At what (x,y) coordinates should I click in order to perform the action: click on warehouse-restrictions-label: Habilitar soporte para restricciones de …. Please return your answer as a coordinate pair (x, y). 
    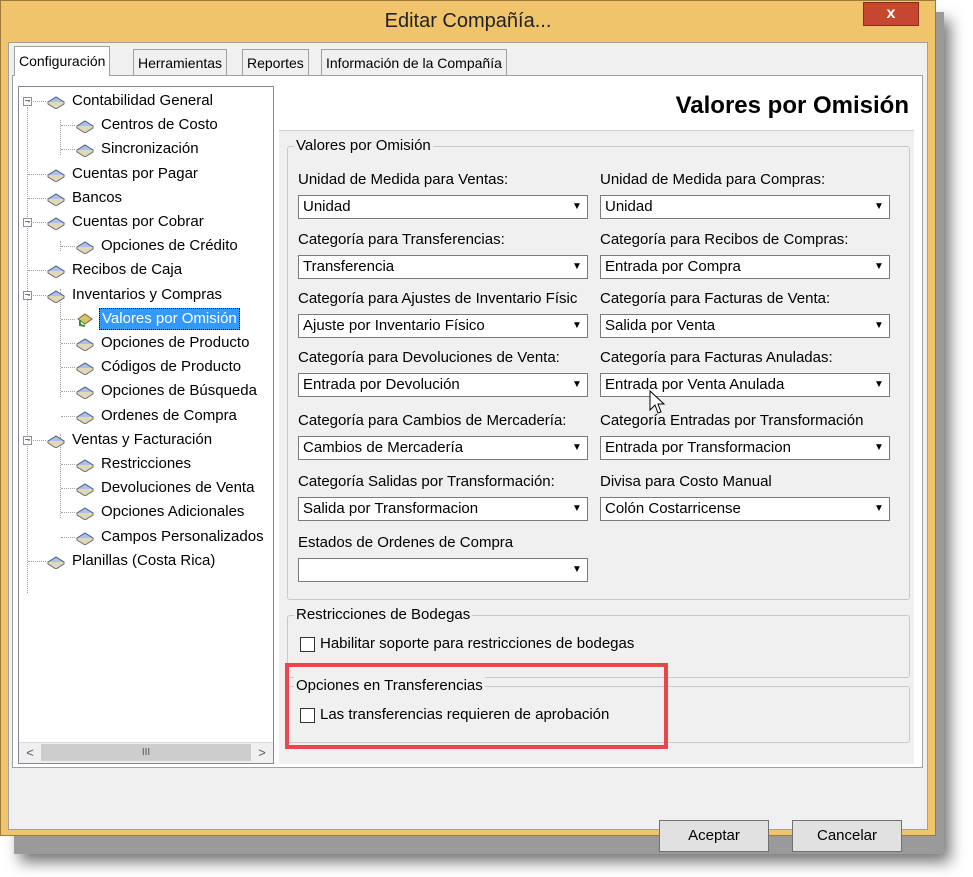
    Looking at the image, I should click on (477, 643).